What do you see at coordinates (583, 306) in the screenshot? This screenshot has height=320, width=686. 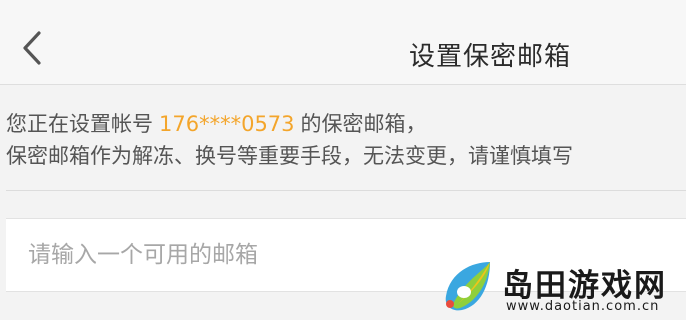 I see `watermark-url: www.daotian.com.cn` at bounding box center [583, 306].